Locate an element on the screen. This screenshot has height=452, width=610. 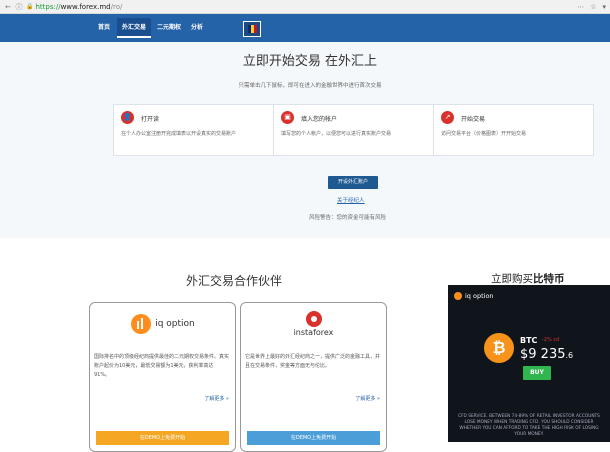
iq-option-brand: iq option is located at coordinates (474, 296).